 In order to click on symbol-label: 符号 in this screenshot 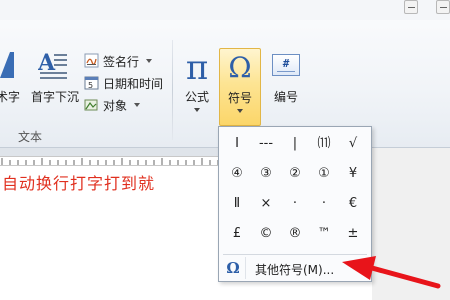, I will do `click(239, 98)`.